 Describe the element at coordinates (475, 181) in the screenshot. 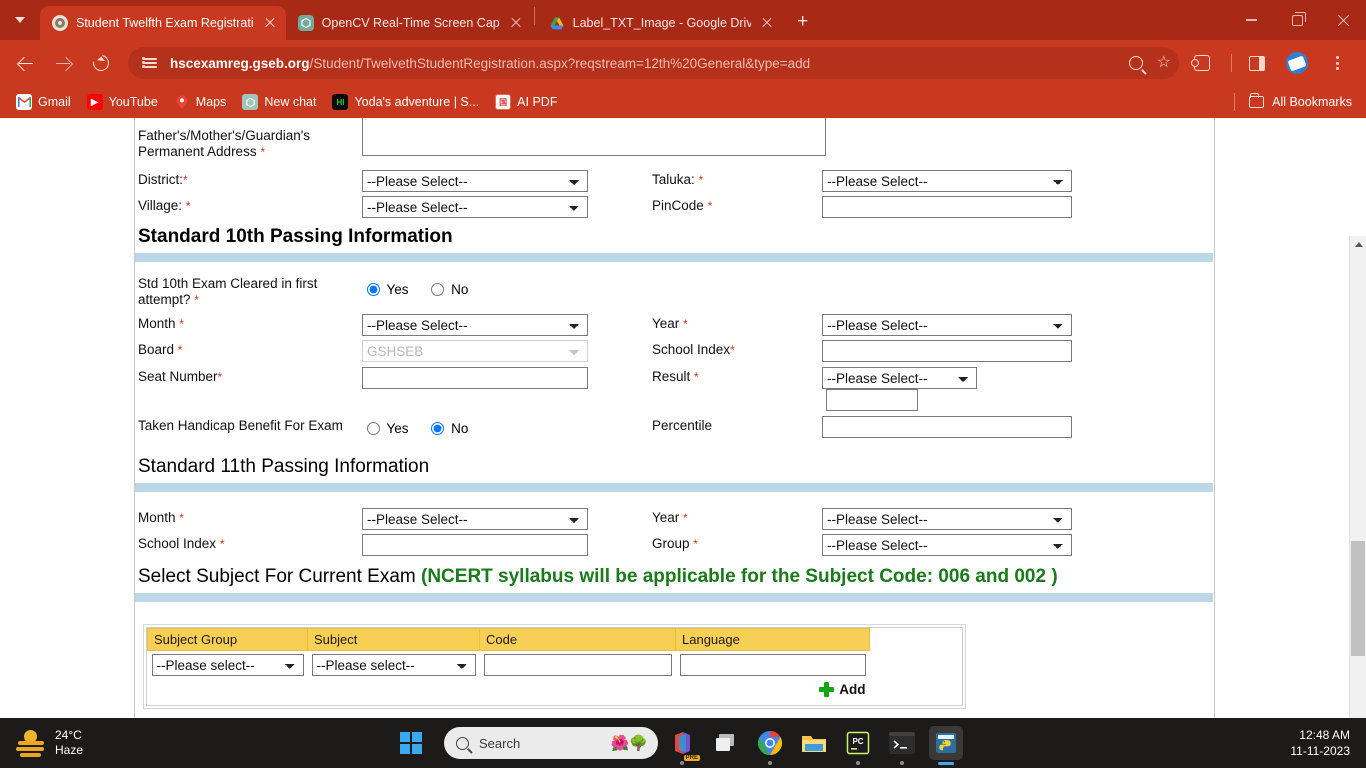

I see `district-select: --Please Select--` at that location.